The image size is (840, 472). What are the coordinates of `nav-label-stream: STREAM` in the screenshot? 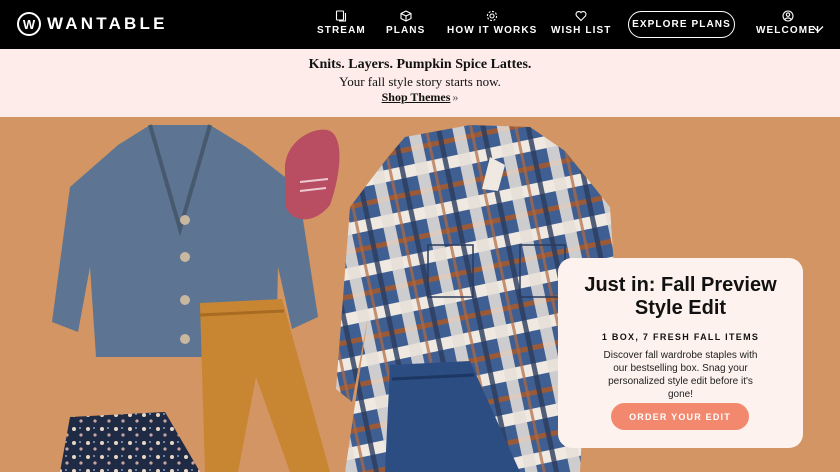 It's located at (341, 30).